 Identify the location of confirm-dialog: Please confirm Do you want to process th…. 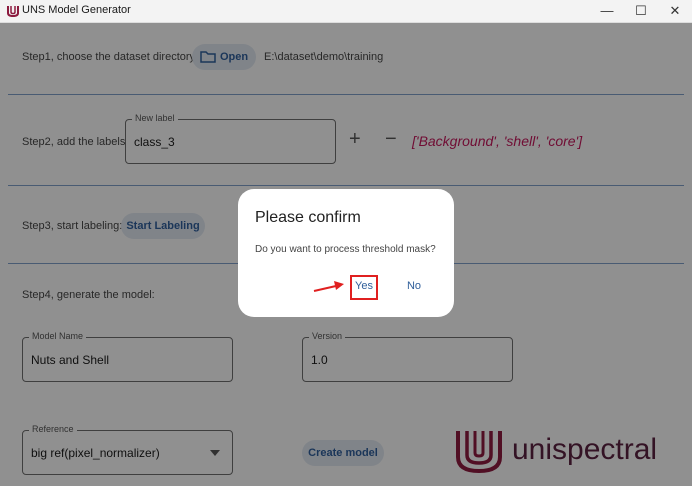
(346, 253).